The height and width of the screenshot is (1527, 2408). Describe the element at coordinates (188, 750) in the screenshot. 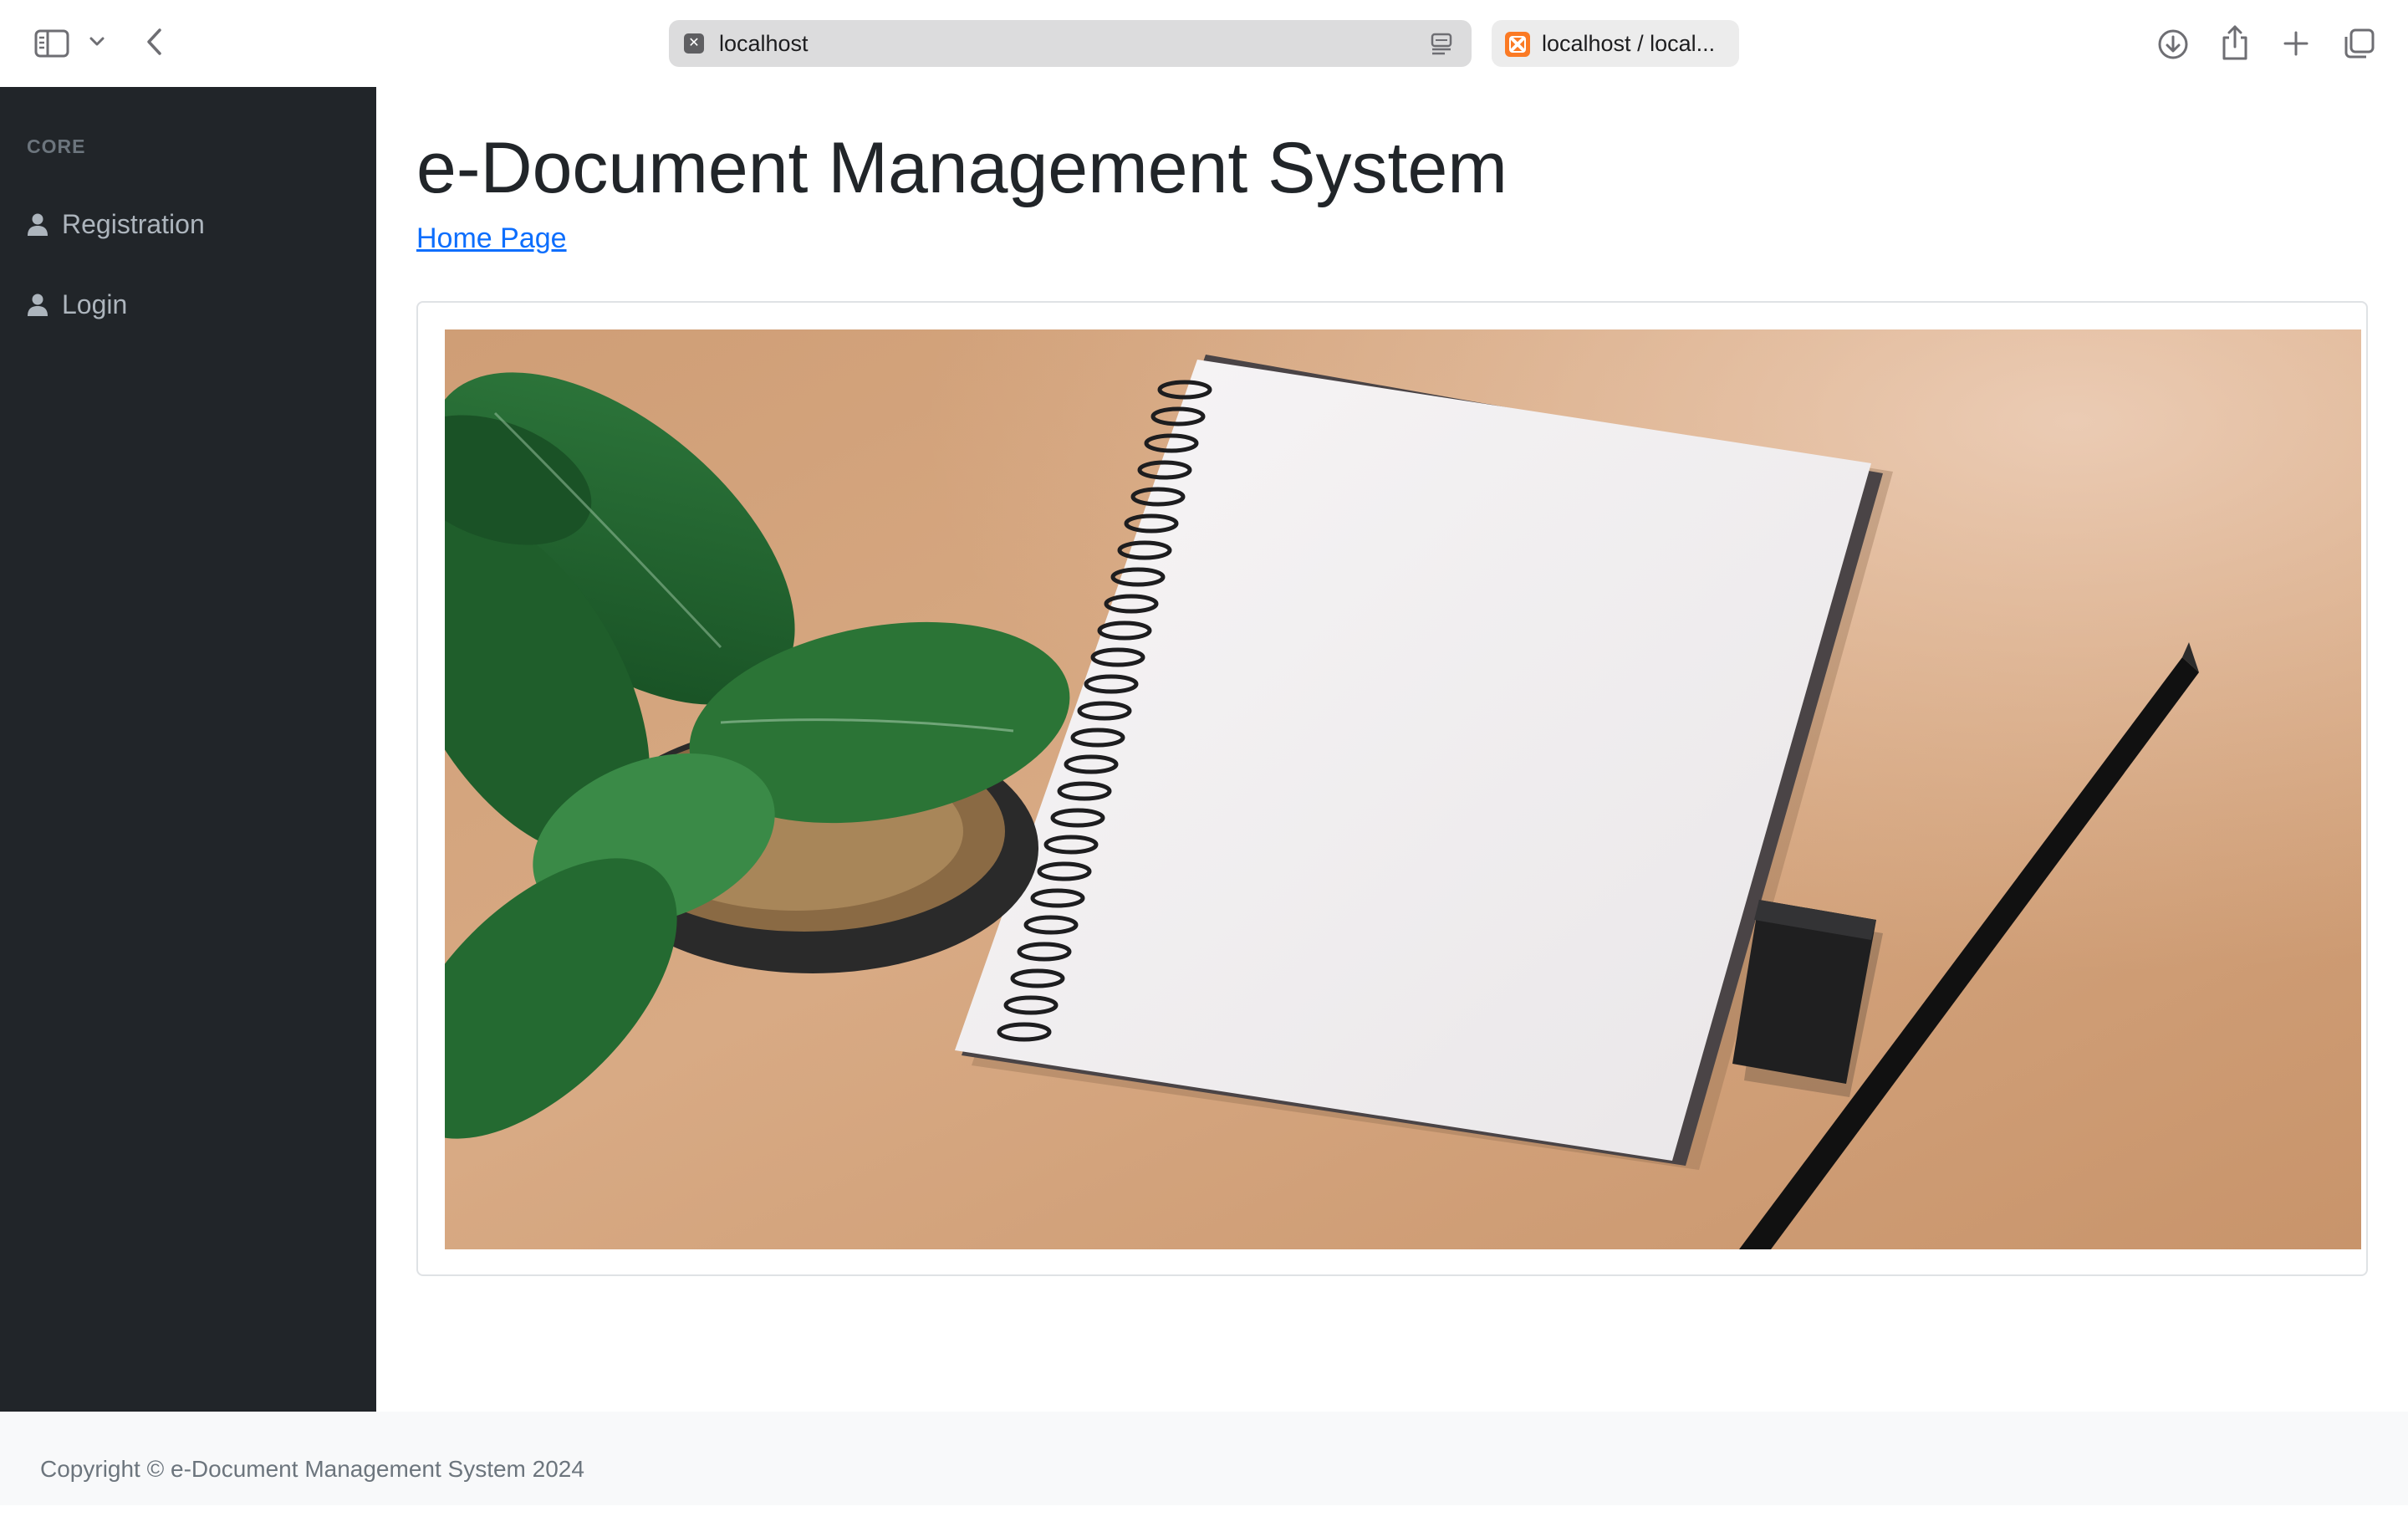

I see `sidebar: CORE Registration Login` at that location.